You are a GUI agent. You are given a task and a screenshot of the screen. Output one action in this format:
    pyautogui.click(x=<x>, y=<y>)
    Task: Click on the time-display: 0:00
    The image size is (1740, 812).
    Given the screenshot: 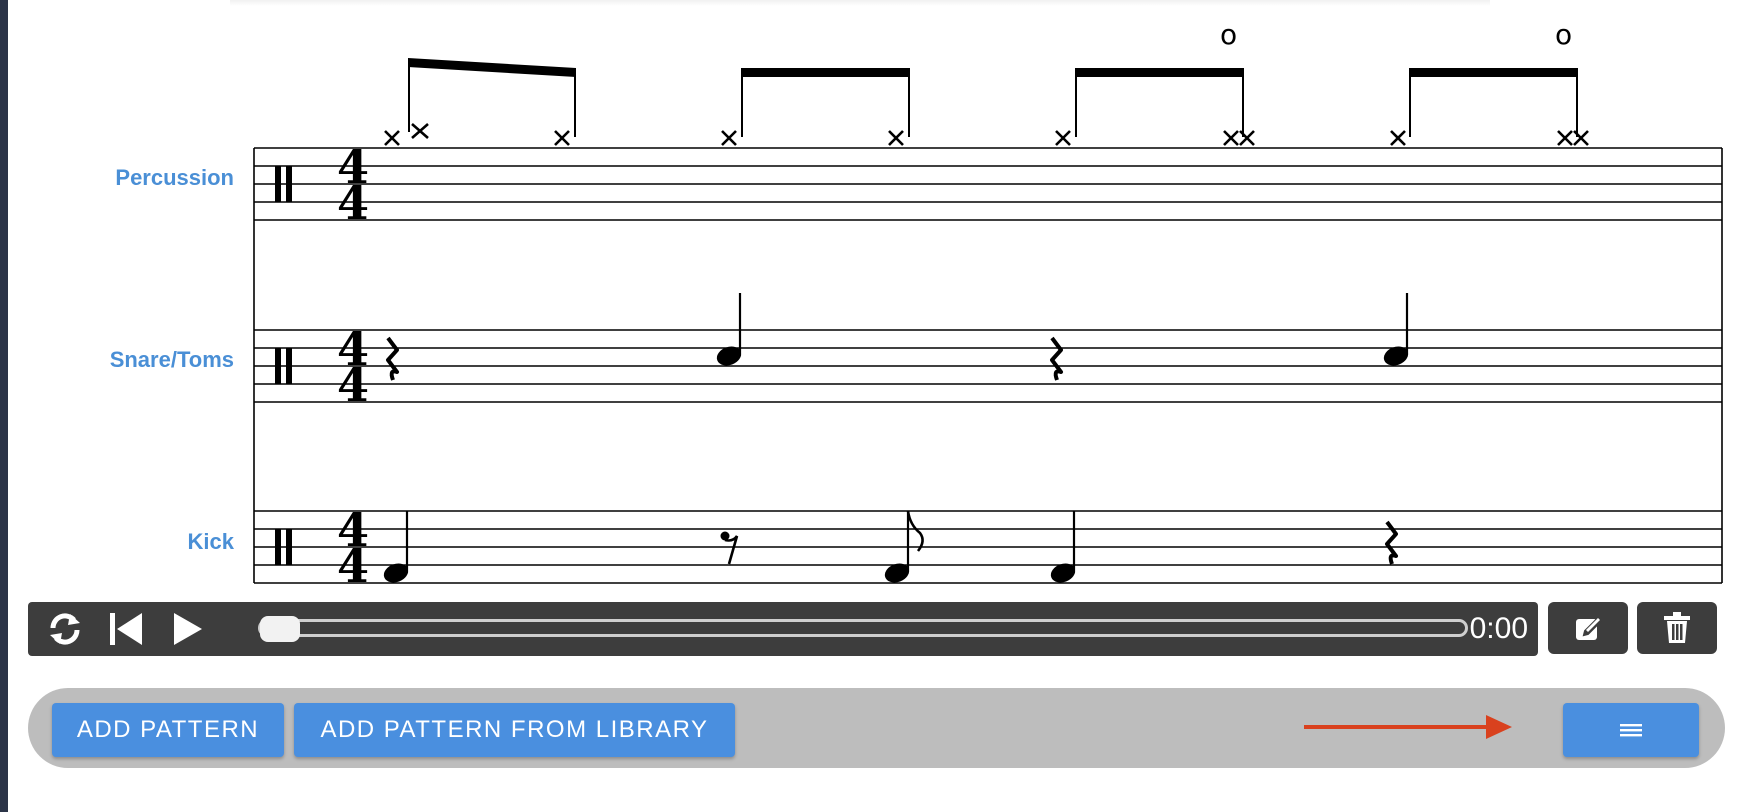 What is the action you would take?
    pyautogui.click(x=1498, y=628)
    